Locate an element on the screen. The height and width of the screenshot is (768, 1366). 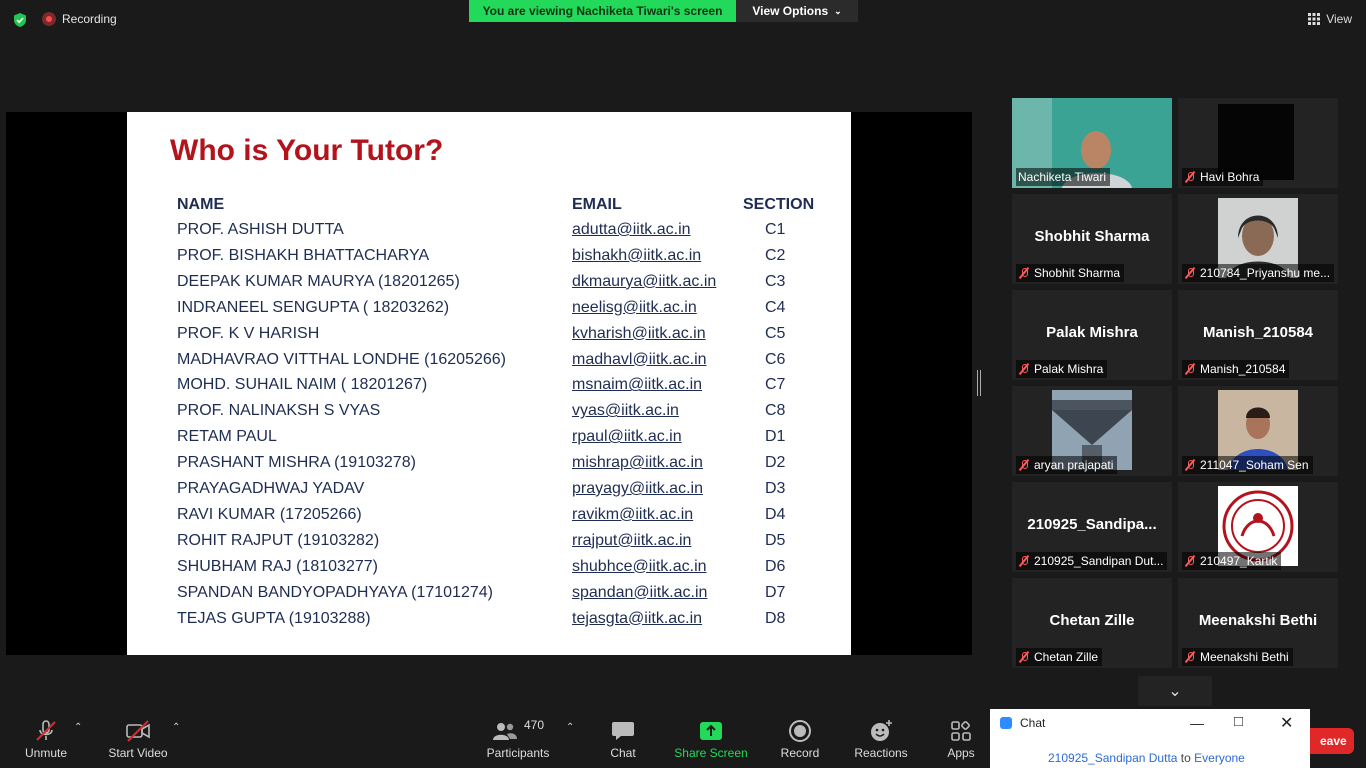
participant-tile: Nachiketa Tiwari is located at coordinates (1092, 143).